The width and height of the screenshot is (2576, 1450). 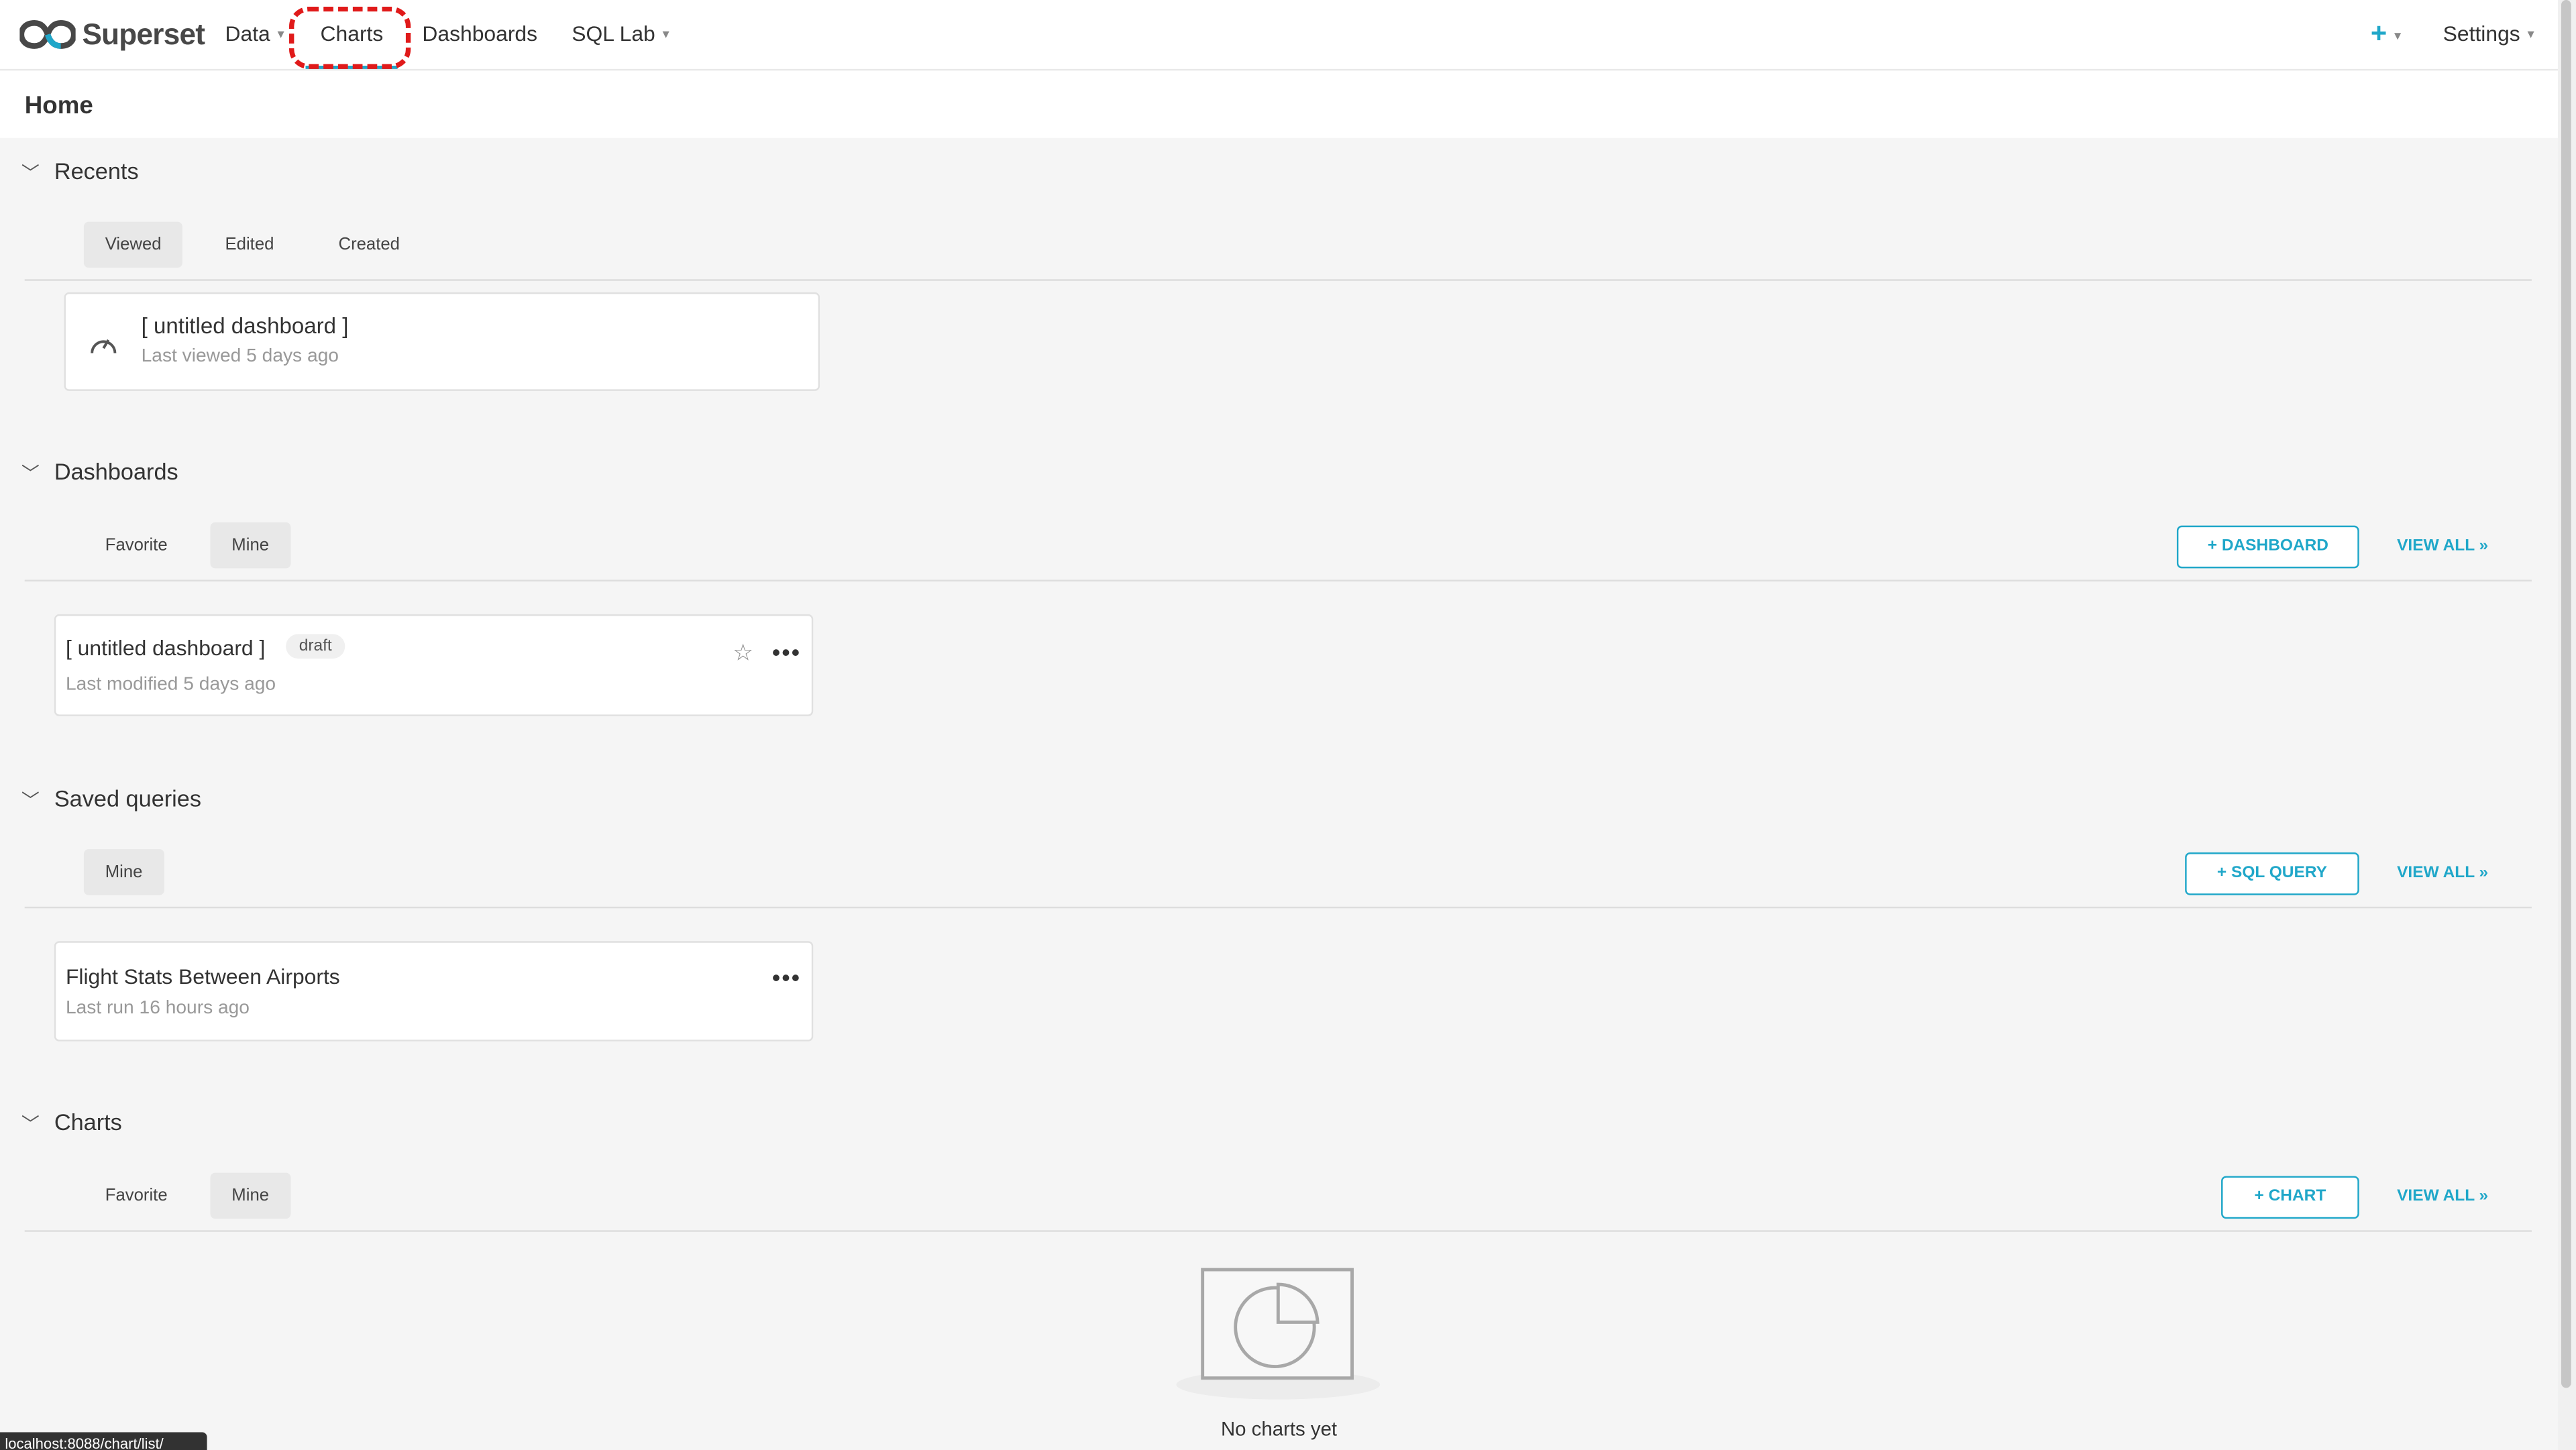 I want to click on add-sql-query-button: + SQL QUERY, so click(x=2272, y=873).